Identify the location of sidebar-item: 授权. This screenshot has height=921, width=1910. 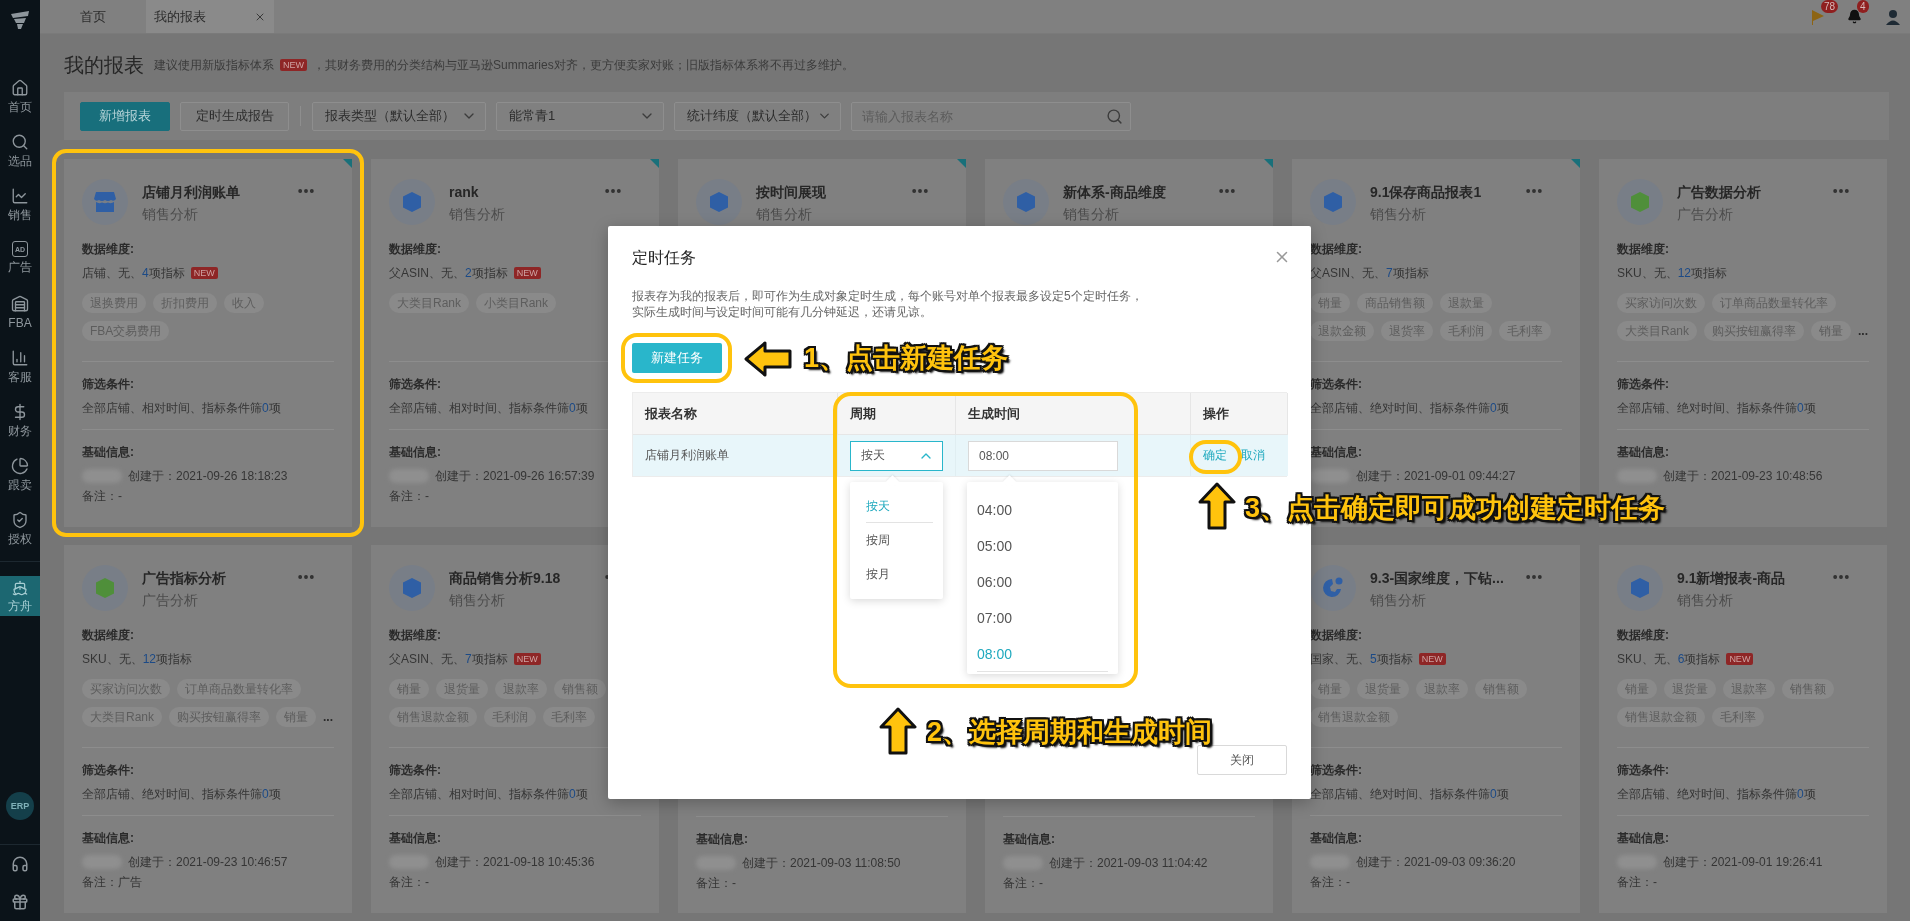
(20, 530).